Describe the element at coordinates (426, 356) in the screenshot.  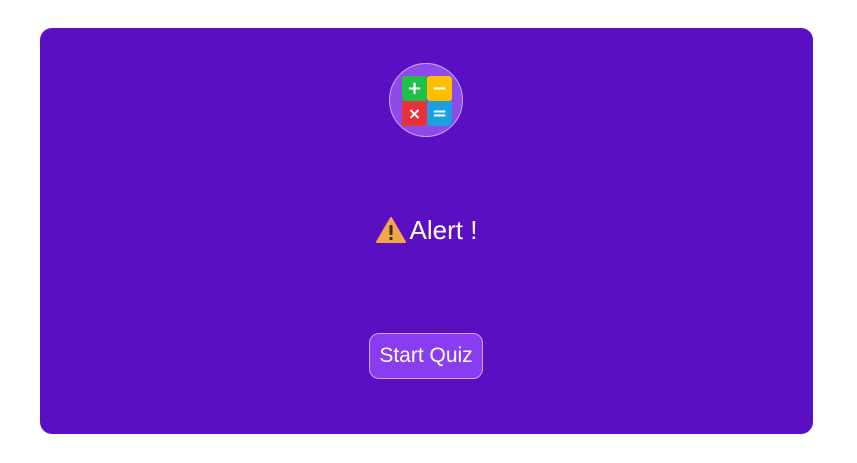
I see `start-quiz-button: Start Quiz` at that location.